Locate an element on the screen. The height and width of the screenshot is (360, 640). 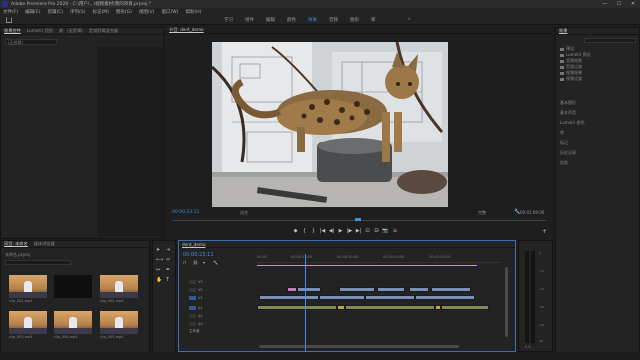
minimize-button: — is located at coordinates (605, 4).